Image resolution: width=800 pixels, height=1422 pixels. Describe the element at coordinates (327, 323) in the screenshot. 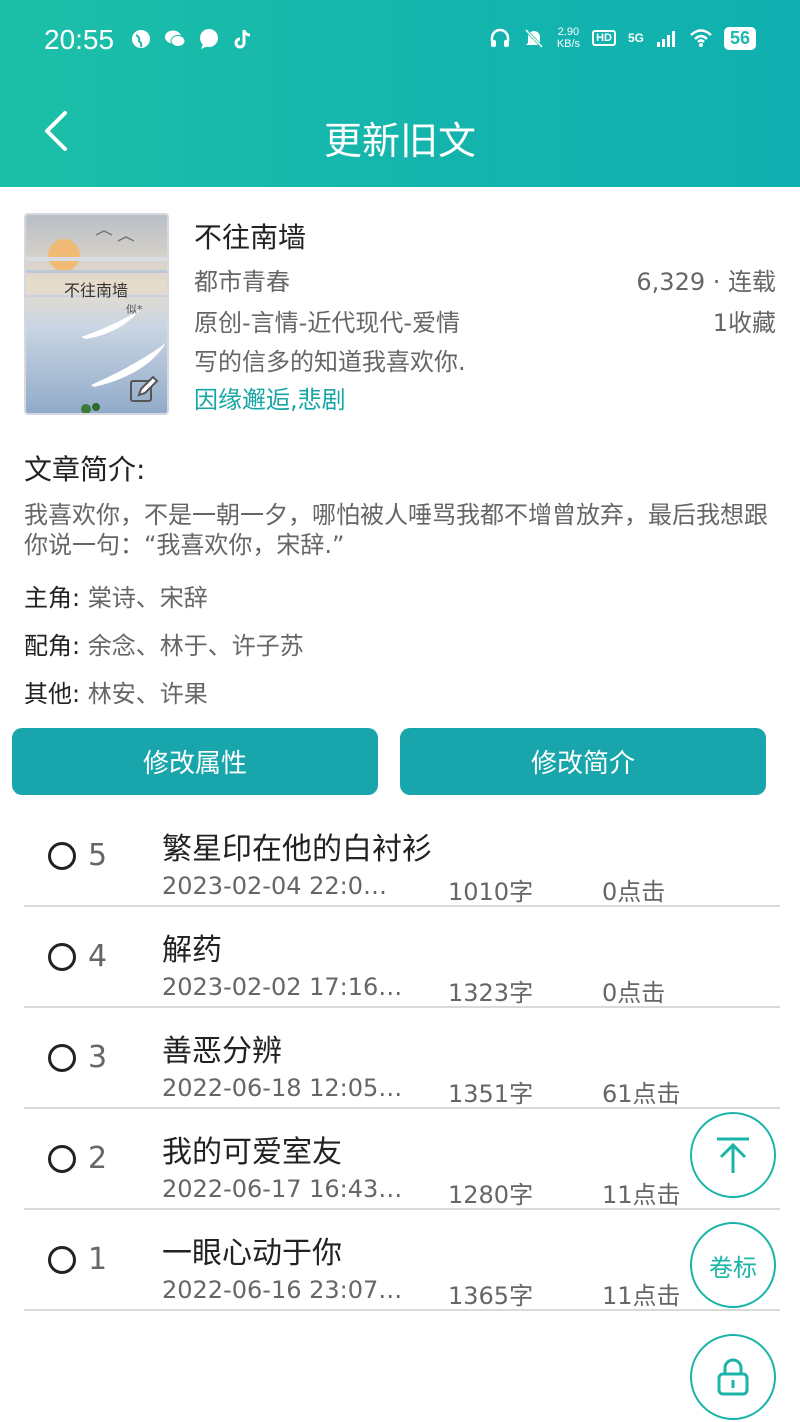

I see `book-tags: 原创-言情-近代现代-爱情` at that location.